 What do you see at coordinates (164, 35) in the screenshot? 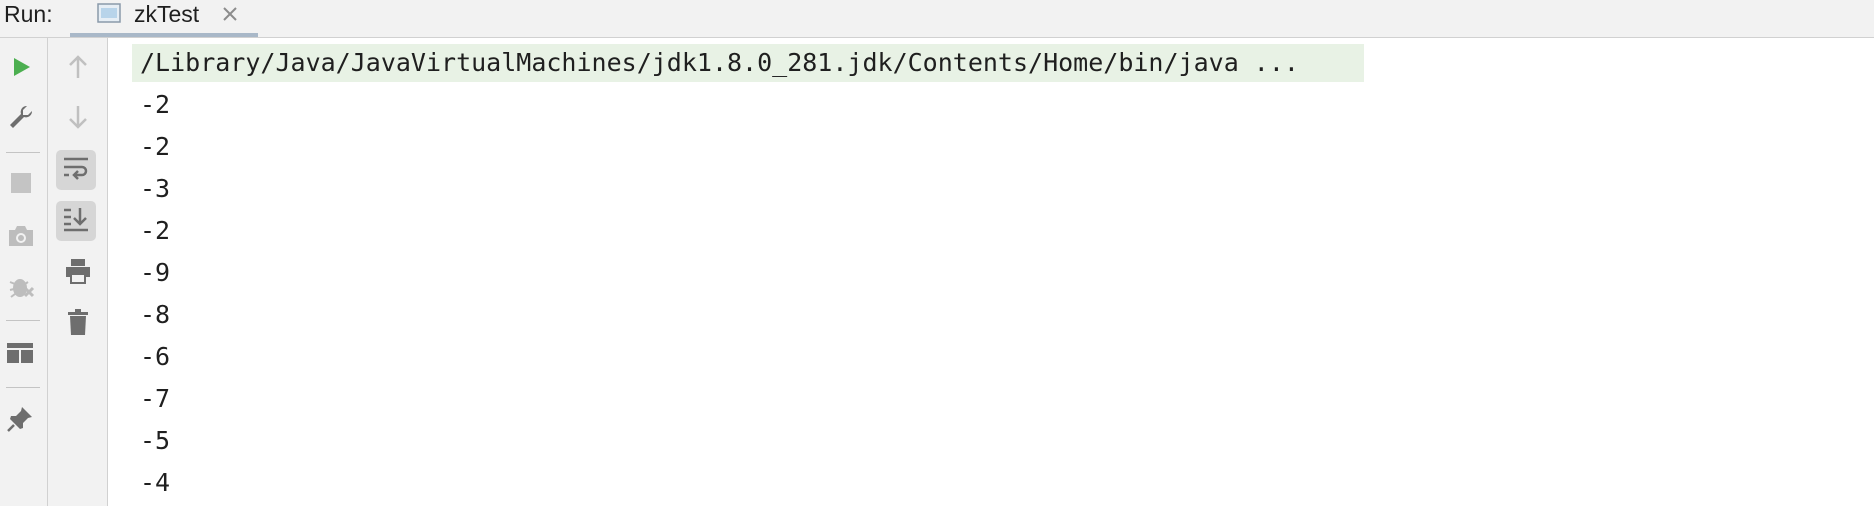
I see `tab-active-indicator` at bounding box center [164, 35].